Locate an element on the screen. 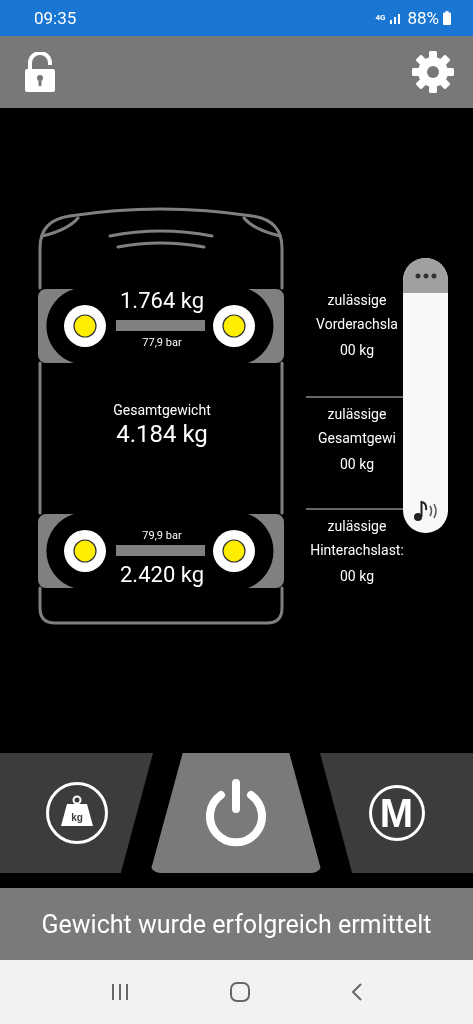 The height and width of the screenshot is (1024, 473). music-sound-icon is located at coordinates (425, 511).